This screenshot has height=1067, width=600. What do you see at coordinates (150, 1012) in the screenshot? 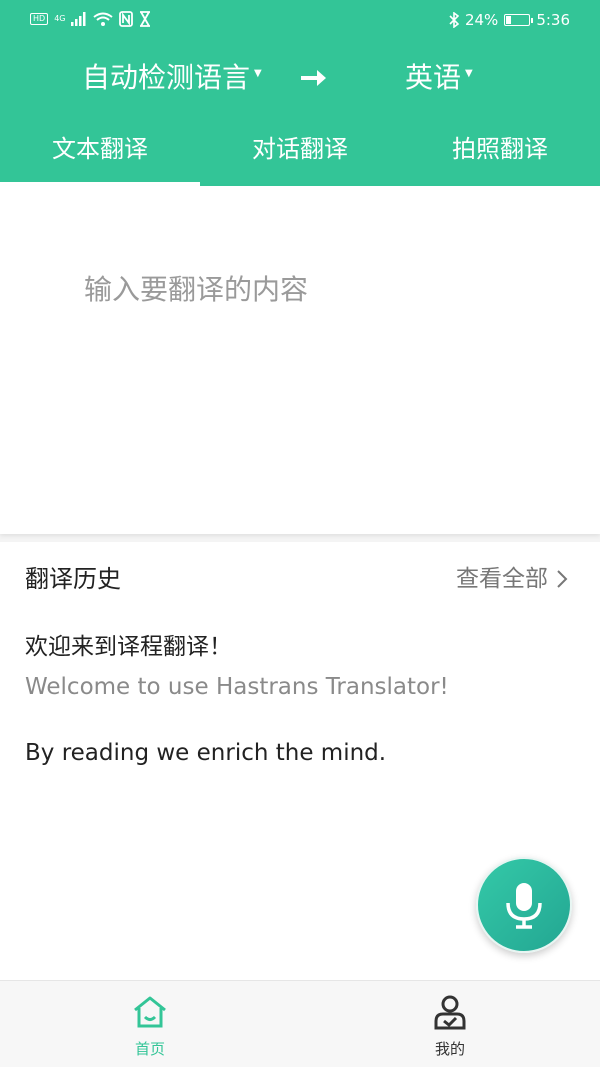
I see `home-icon` at bounding box center [150, 1012].